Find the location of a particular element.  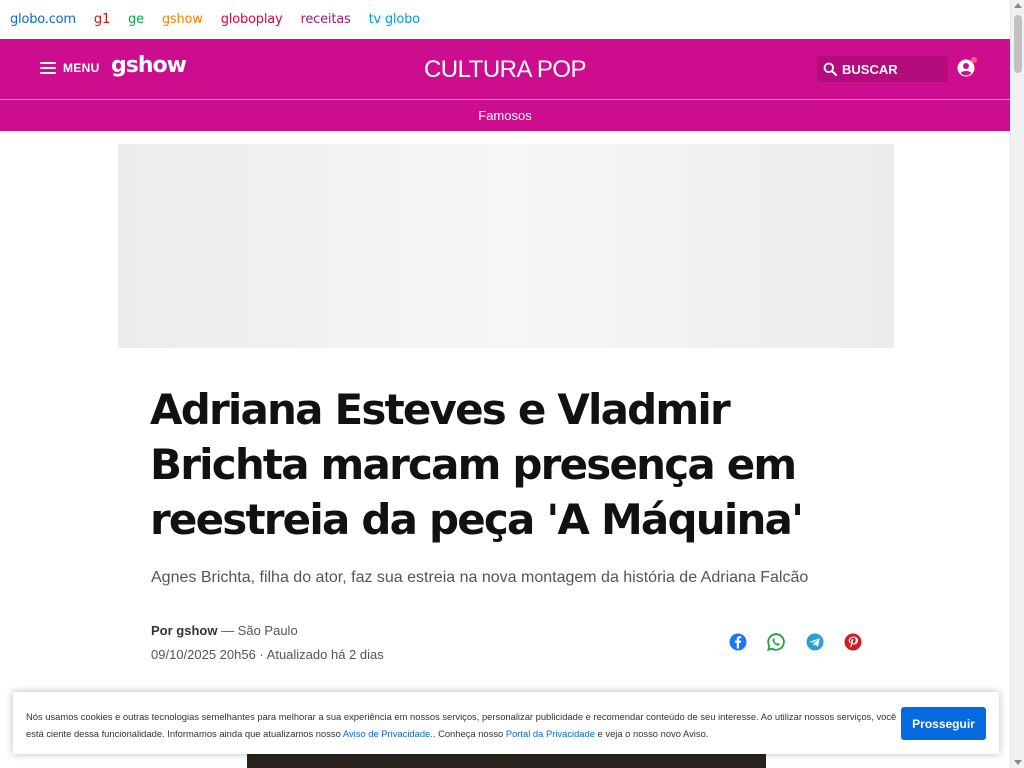

g1-link: g1 is located at coordinates (102, 19).